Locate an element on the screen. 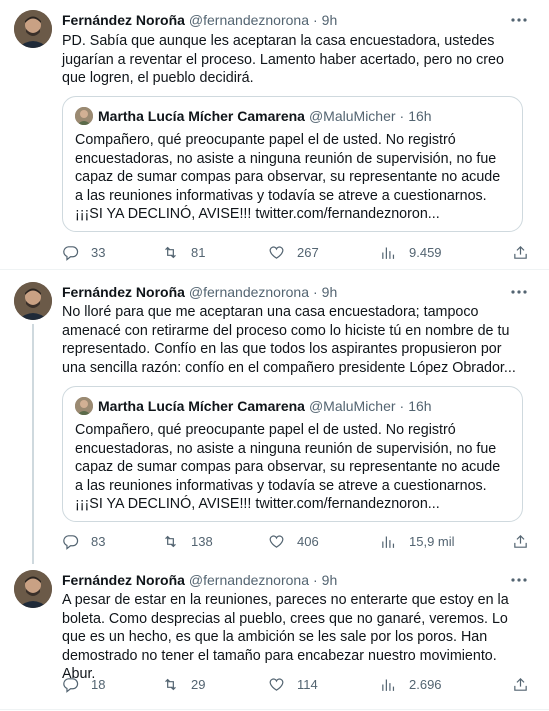  divider is located at coordinates (274, 709).